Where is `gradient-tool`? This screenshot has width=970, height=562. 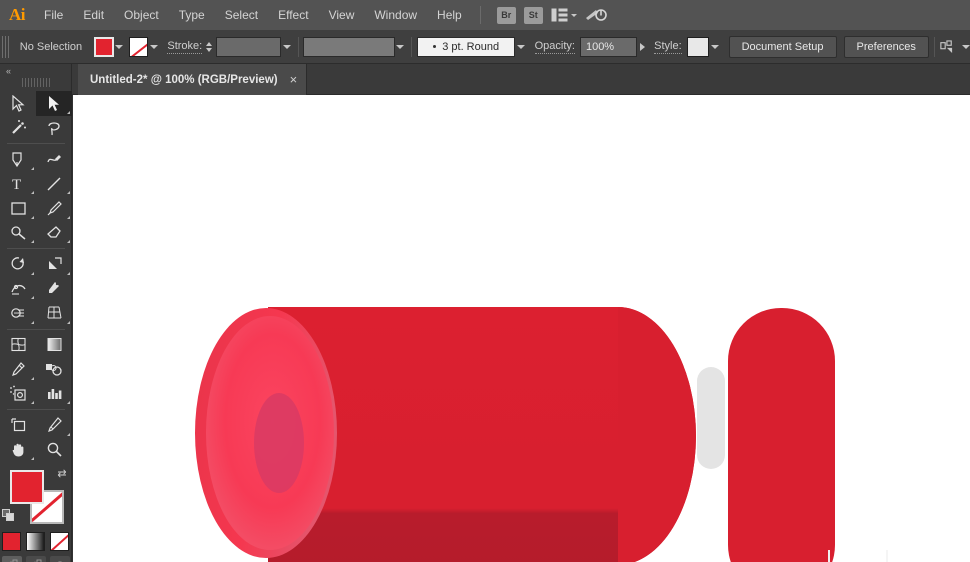
gradient-tool is located at coordinates (54, 345).